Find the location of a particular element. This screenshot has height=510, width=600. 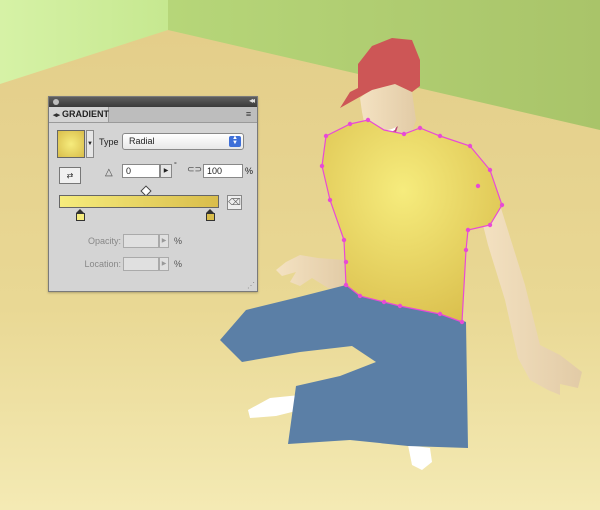

gradient-stop-start is located at coordinates (80, 215).